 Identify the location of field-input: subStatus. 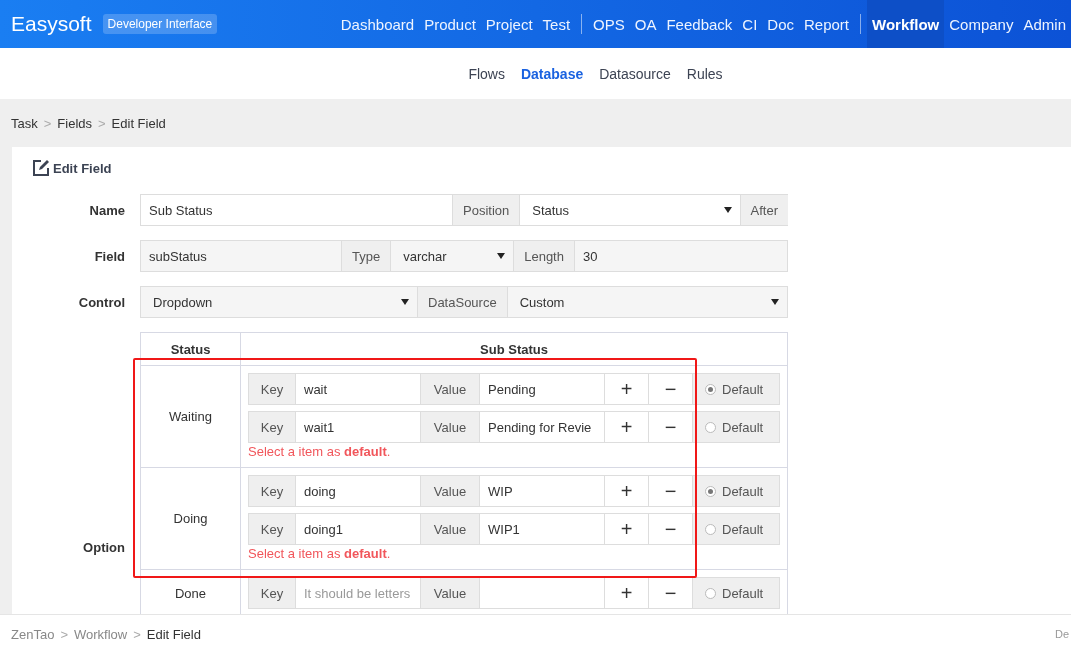
(241, 256).